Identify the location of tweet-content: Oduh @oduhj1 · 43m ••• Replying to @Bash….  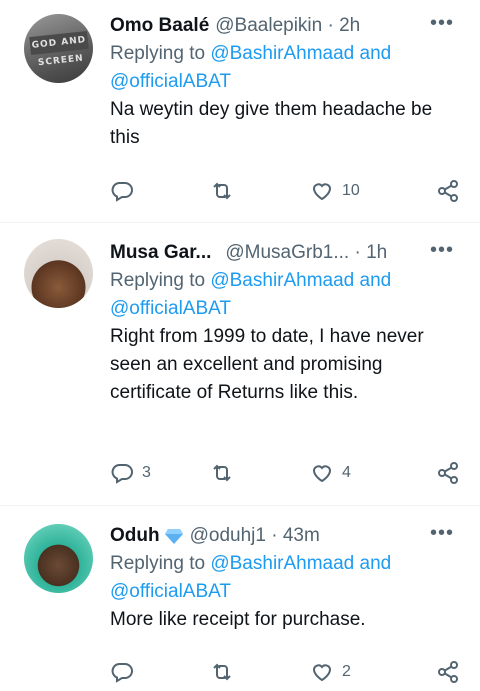
(285, 578).